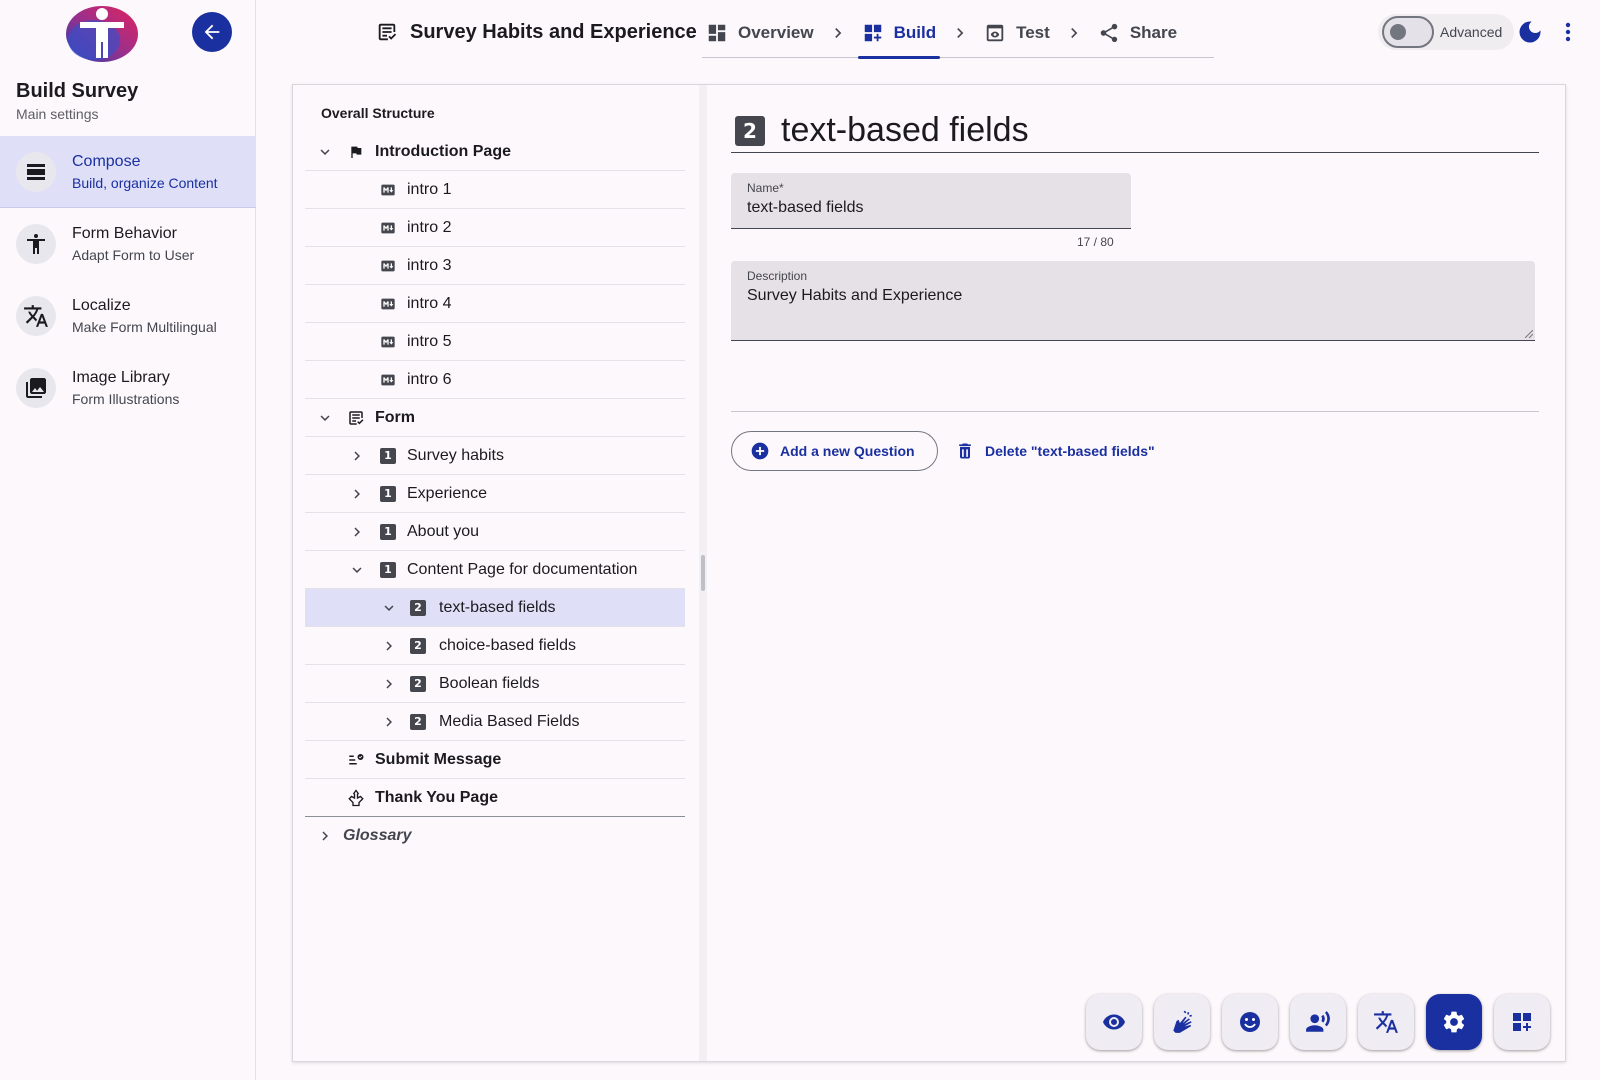 The height and width of the screenshot is (1080, 1600). I want to click on tab-test: Test, so click(1017, 33).